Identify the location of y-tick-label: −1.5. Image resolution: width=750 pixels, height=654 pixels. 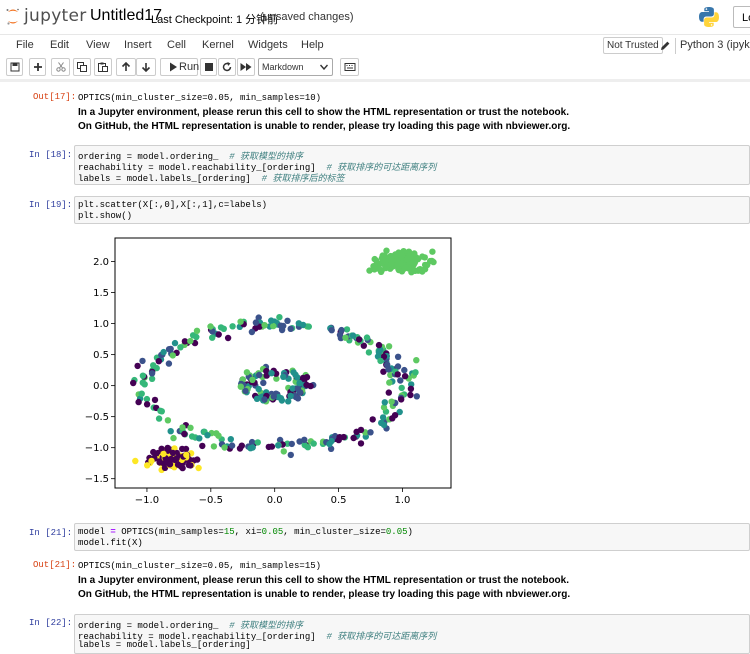
(97, 479).